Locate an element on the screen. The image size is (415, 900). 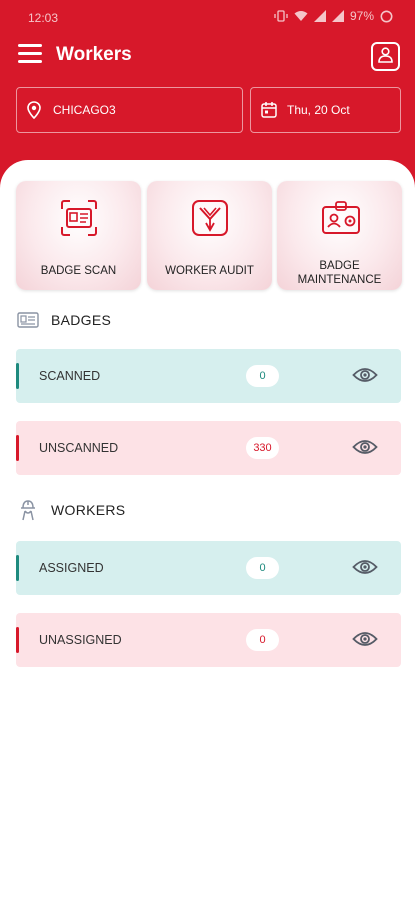
badge-maintenance-tile: BADGE MAINTENANCE is located at coordinates (339, 235).